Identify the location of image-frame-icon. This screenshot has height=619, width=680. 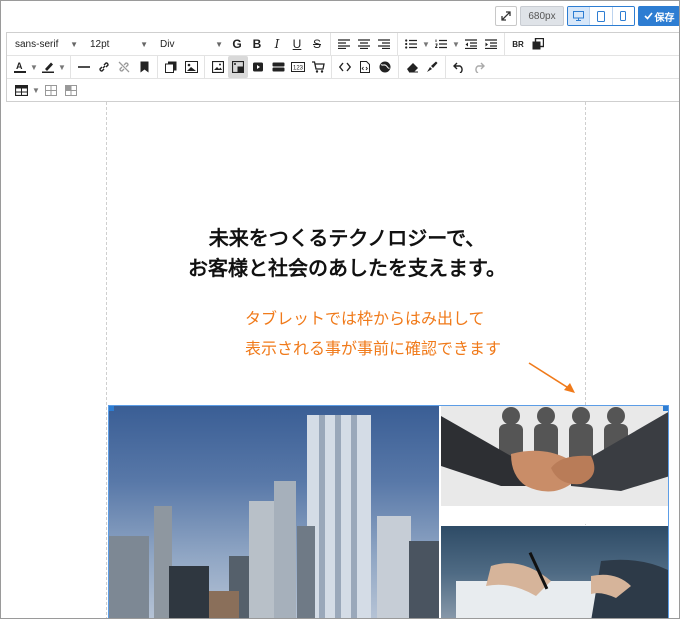
(191, 67).